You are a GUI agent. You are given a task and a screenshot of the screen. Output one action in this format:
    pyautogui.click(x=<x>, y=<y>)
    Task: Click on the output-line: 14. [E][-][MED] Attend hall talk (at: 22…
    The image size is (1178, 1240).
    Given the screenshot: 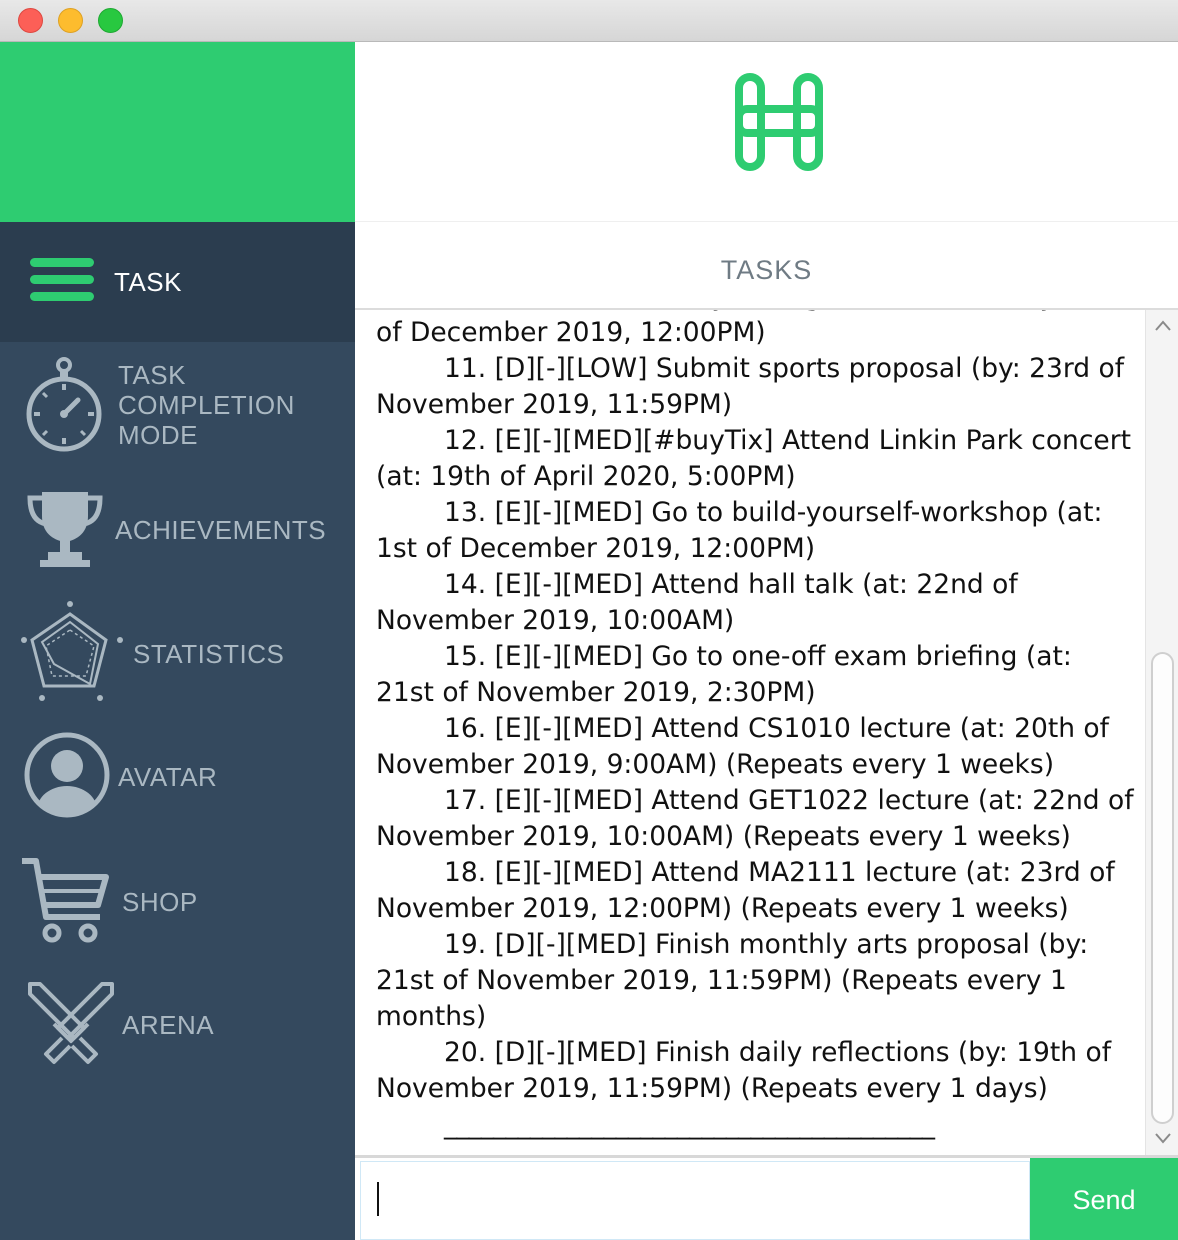 What is the action you would take?
    pyautogui.click(x=697, y=602)
    